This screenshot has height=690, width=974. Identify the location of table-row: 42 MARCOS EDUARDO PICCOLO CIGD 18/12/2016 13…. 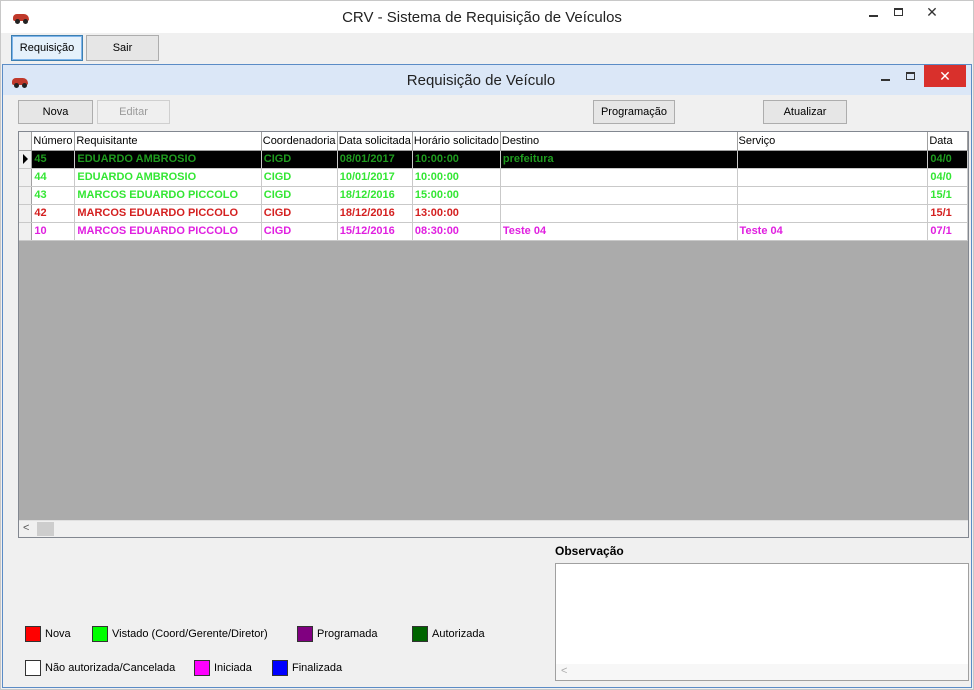
(493, 213).